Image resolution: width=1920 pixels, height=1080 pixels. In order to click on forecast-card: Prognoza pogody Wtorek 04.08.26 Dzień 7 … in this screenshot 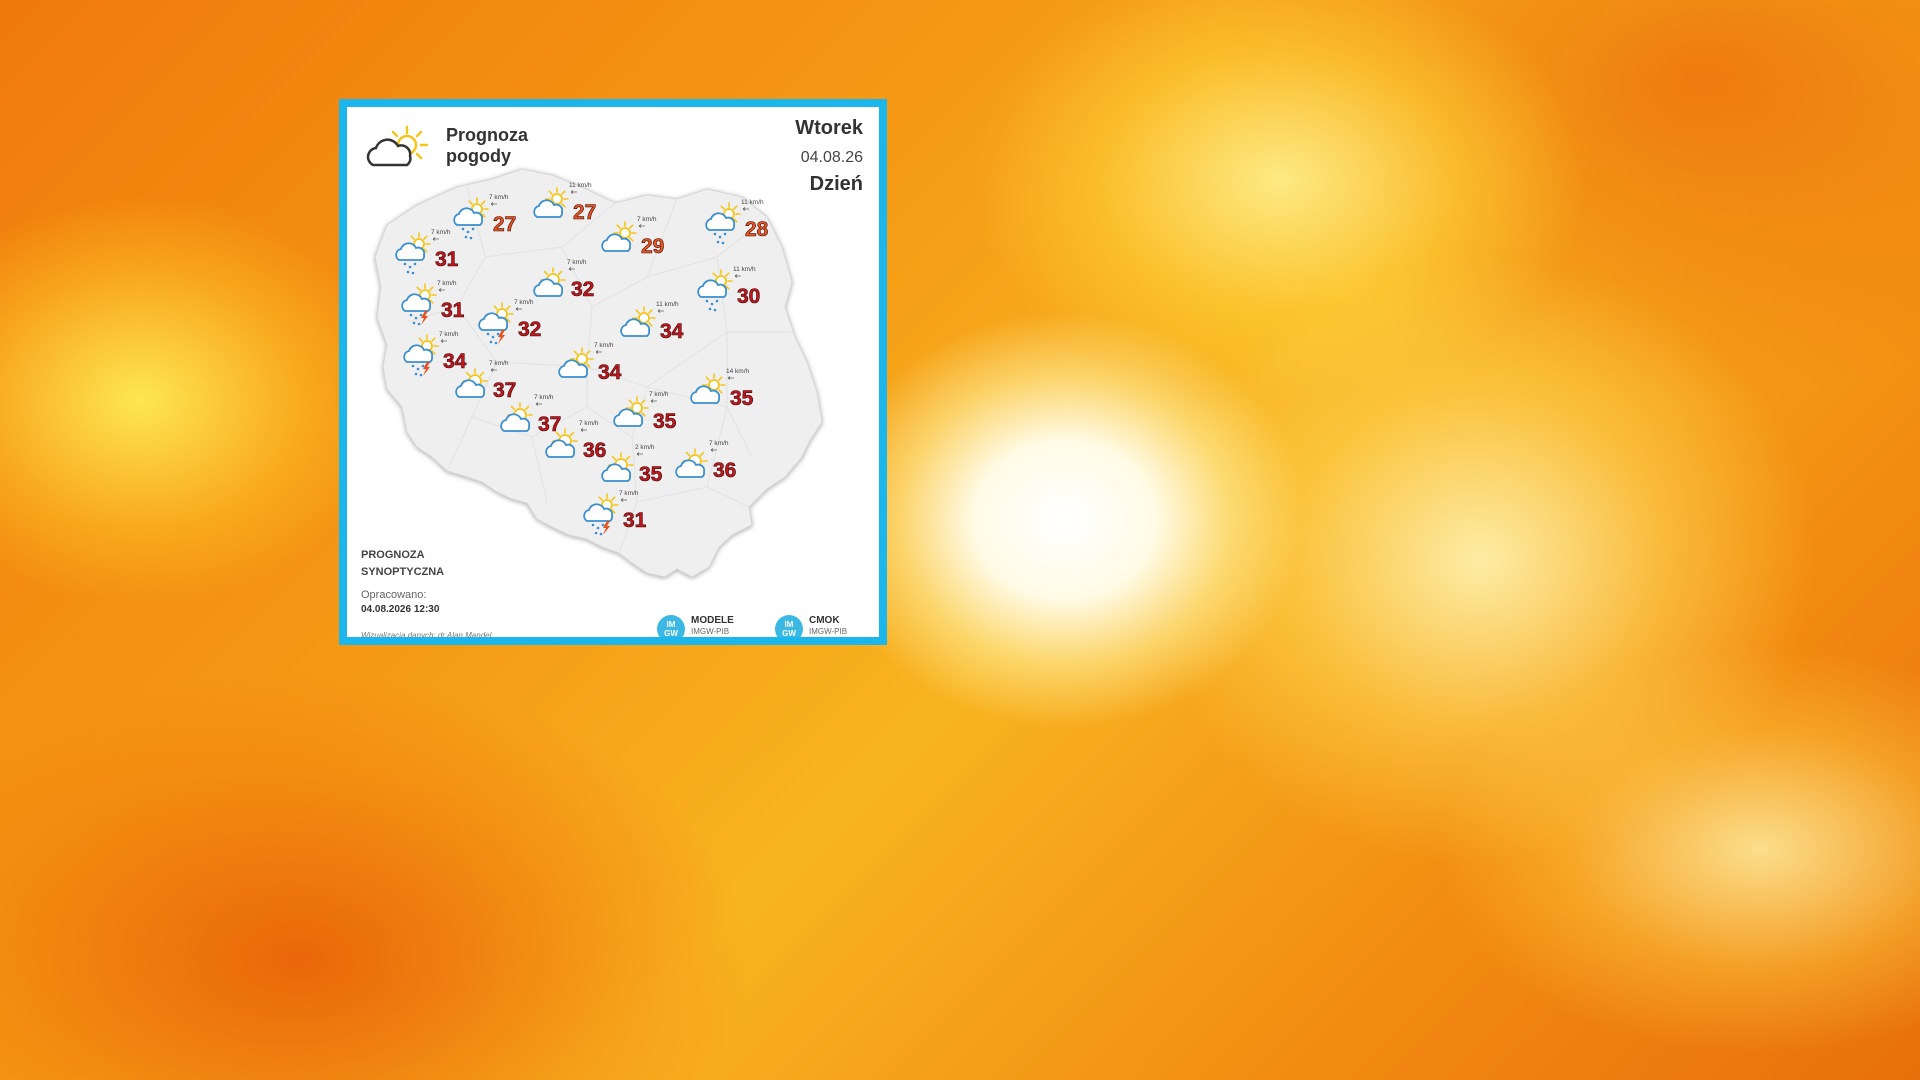, I will do `click(613, 372)`.